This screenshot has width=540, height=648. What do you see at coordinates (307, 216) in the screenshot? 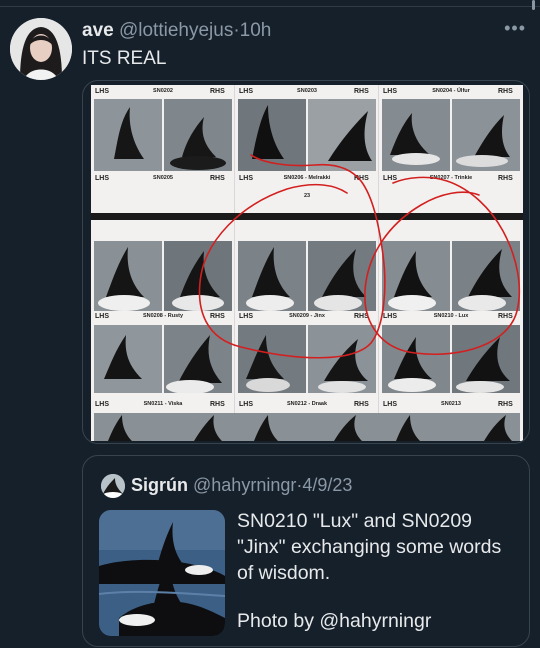
I see `page-divider-bar` at bounding box center [307, 216].